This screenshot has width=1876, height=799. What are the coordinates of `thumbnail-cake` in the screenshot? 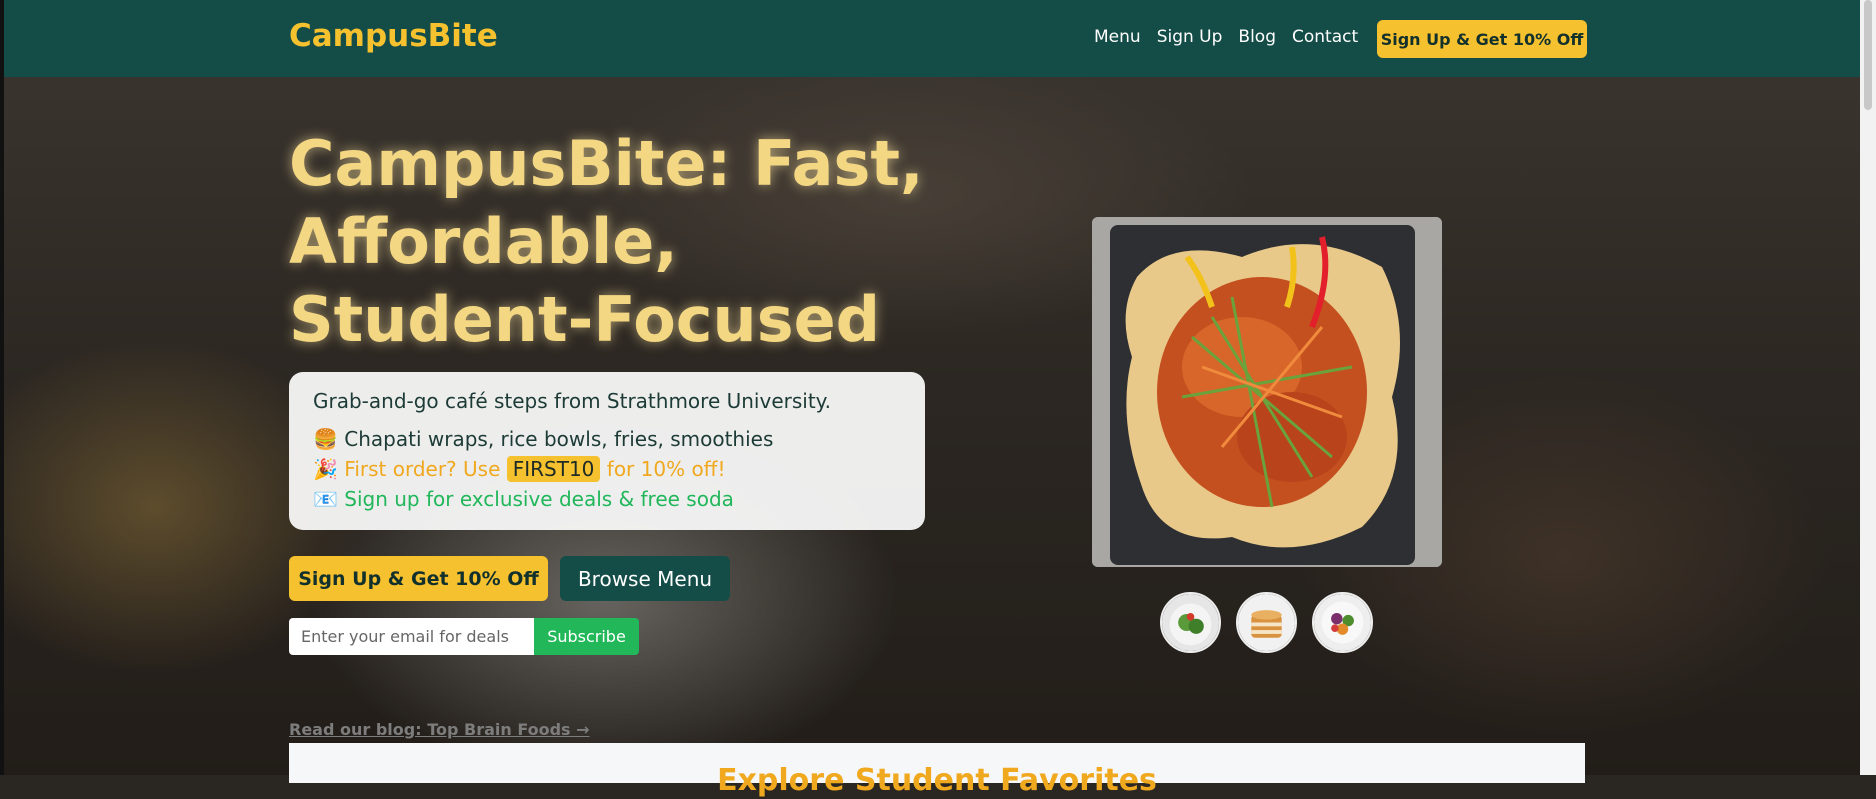 It's located at (1266, 622).